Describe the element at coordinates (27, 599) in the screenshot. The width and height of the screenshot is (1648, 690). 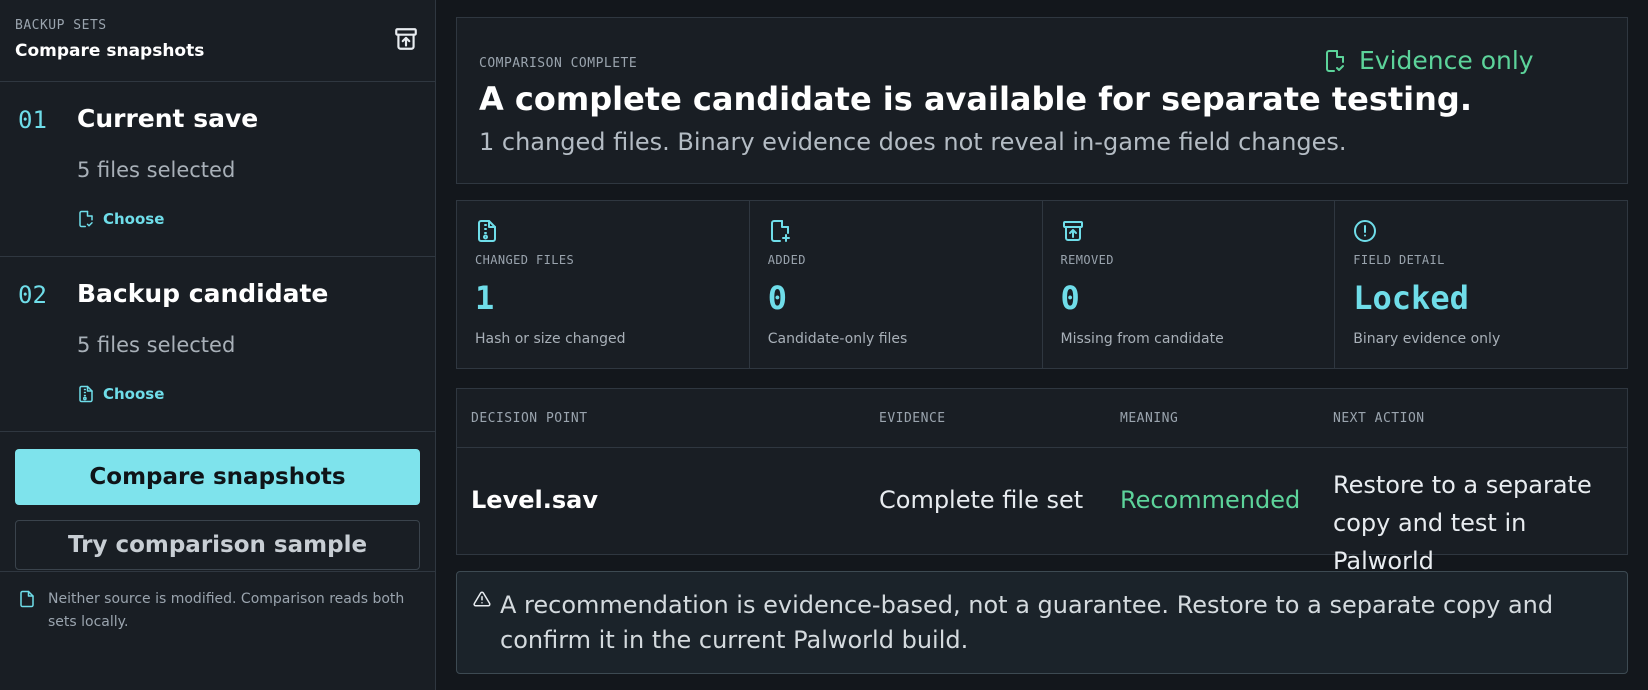
I see `file-icon` at that location.